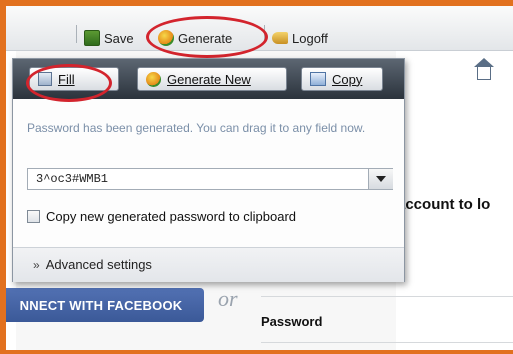 This screenshot has width=513, height=354. What do you see at coordinates (484, 73) in the screenshot?
I see `home-icon` at bounding box center [484, 73].